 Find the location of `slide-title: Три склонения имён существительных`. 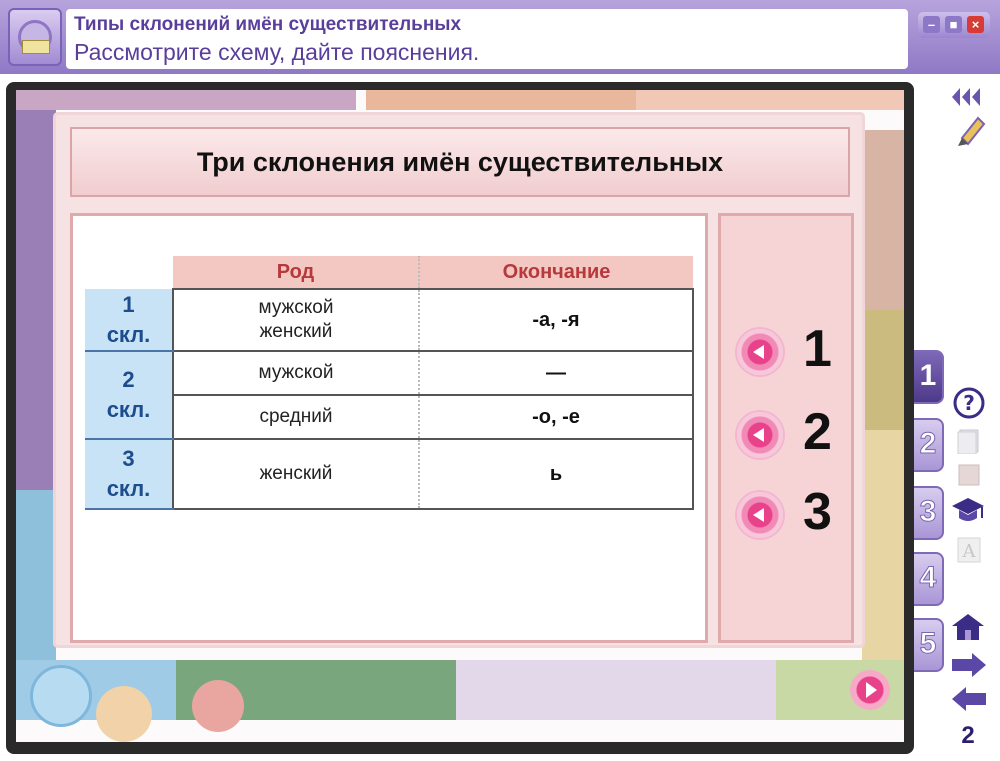

slide-title: Три склонения имён существительных is located at coordinates (460, 162).